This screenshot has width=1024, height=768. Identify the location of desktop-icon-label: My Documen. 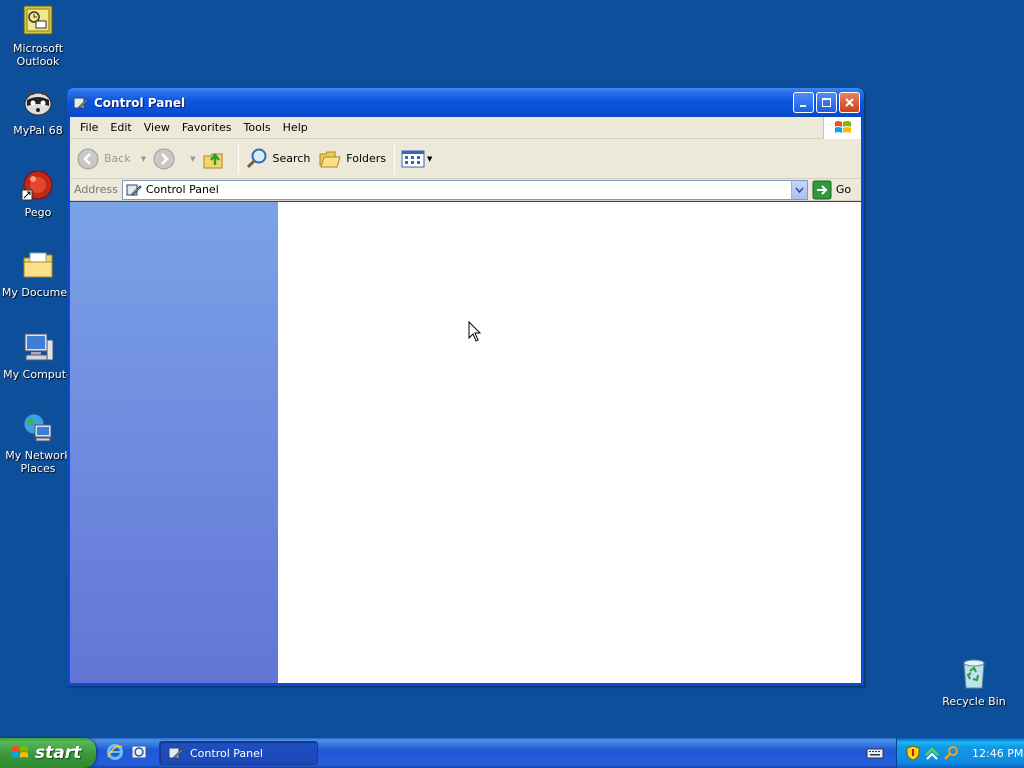
(38, 292).